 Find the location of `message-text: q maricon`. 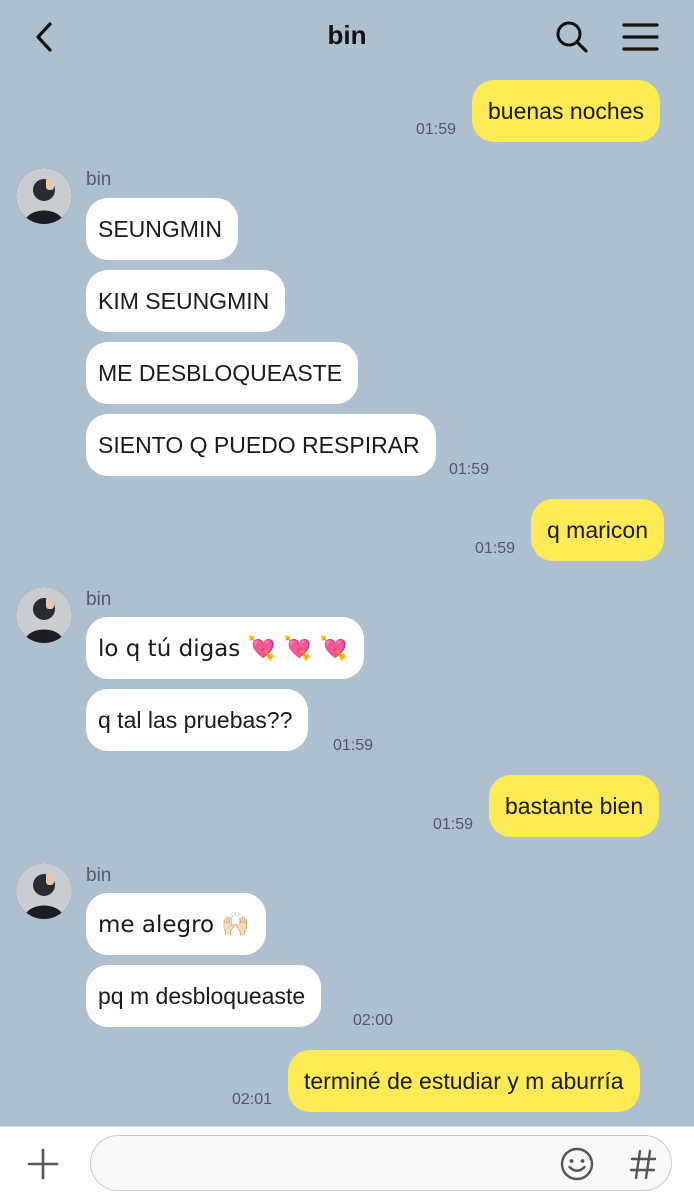

message-text: q maricon is located at coordinates (597, 529).